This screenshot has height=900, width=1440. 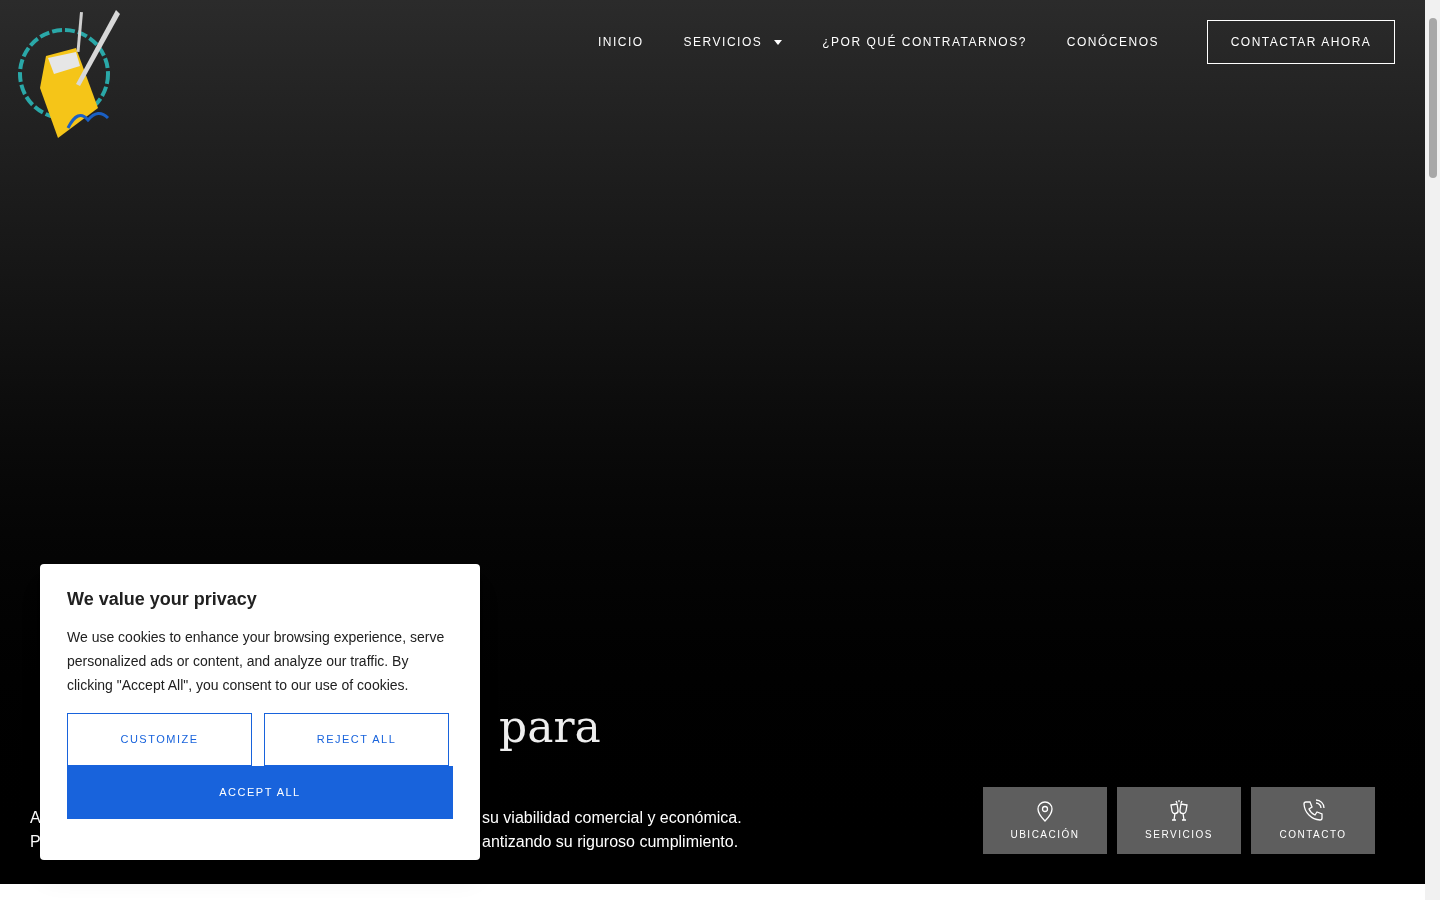 What do you see at coordinates (778, 42) in the screenshot?
I see `caret-icon` at bounding box center [778, 42].